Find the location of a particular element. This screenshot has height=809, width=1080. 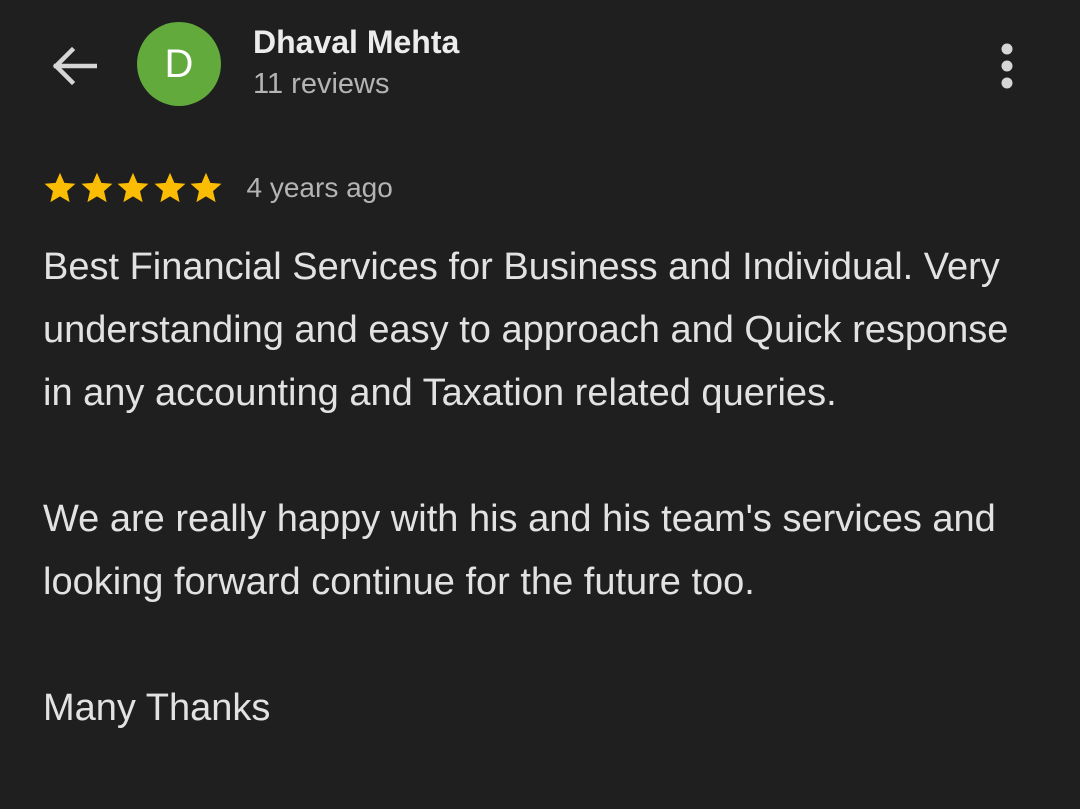

arrow-left-icon is located at coordinates (74, 66).